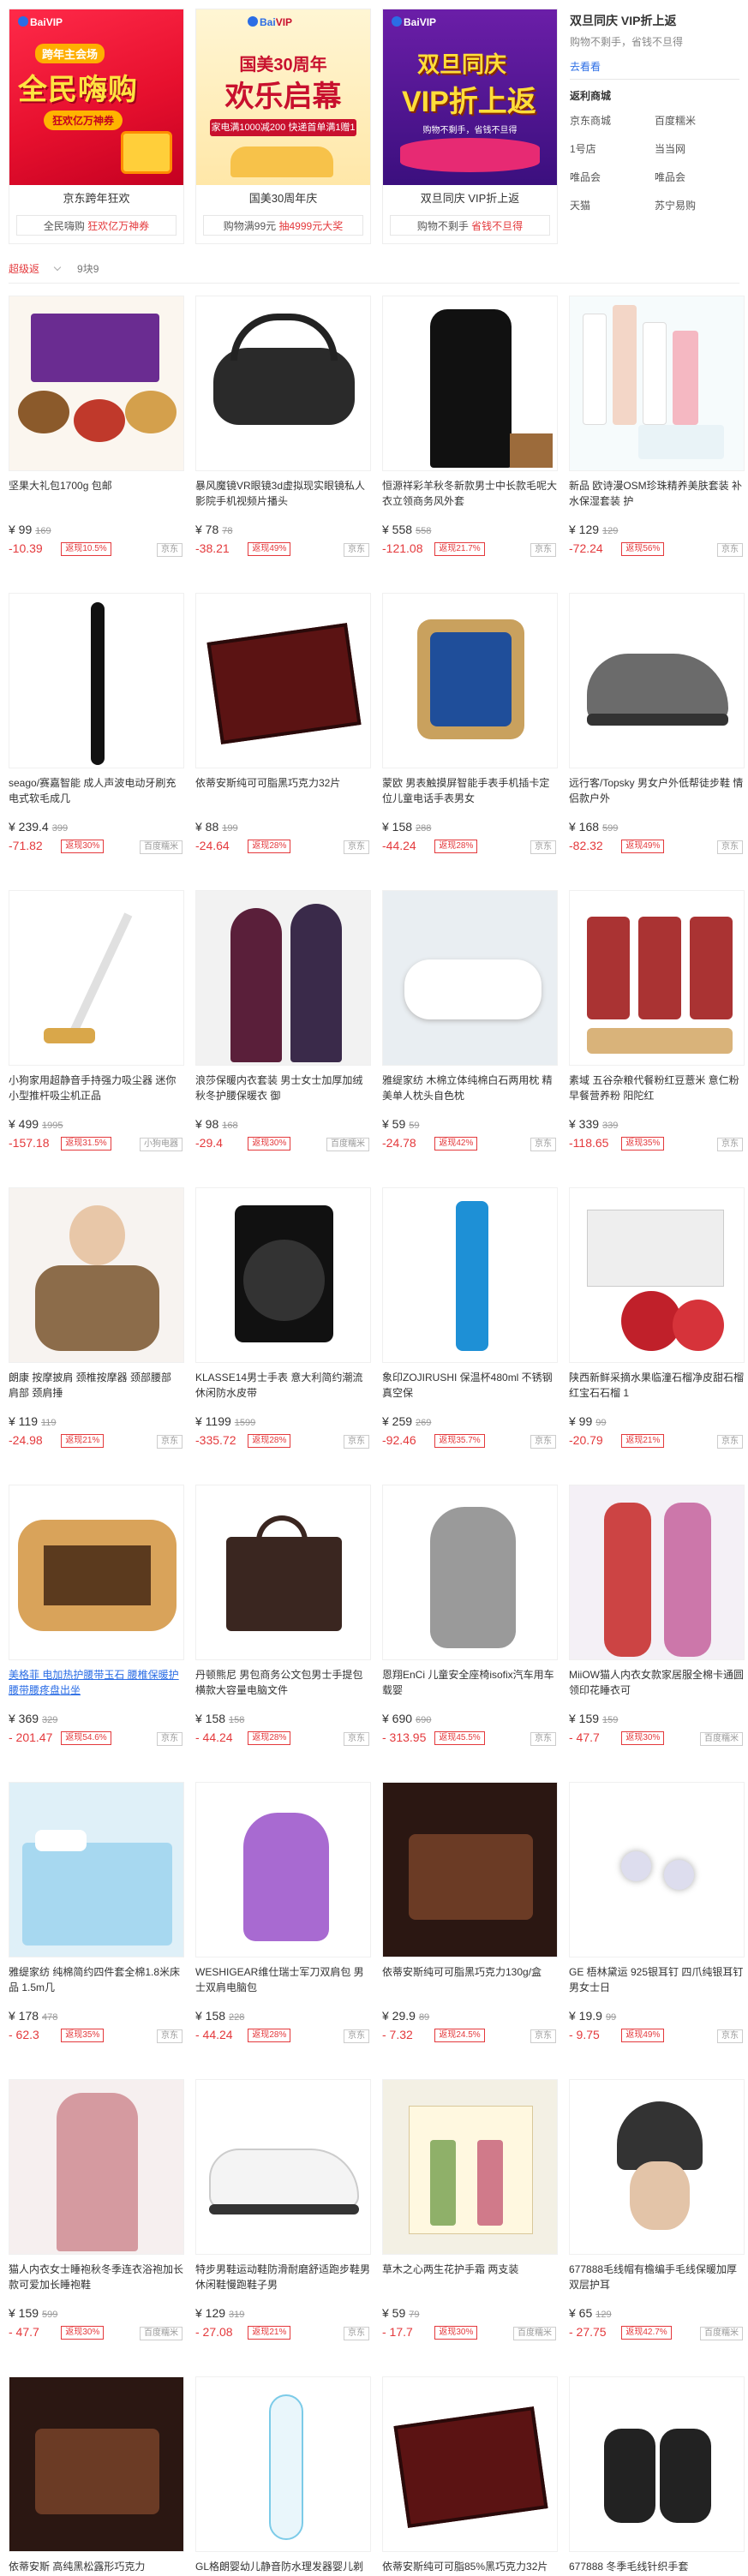 This screenshot has width=748, height=2576. Describe the element at coordinates (470, 1686) in the screenshot. I see `product-name: 恩翔EnCi 儿童安全座椅isofix汽车用车载婴` at that location.